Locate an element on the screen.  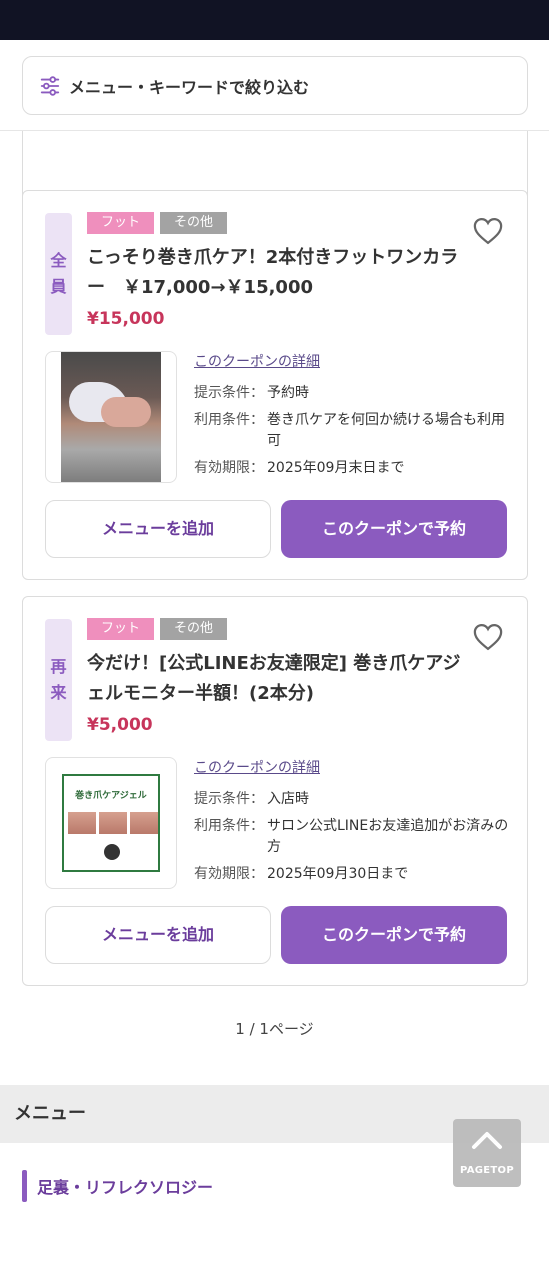
pagination-text: 1 / 1ページ is located at coordinates (274, 1029).